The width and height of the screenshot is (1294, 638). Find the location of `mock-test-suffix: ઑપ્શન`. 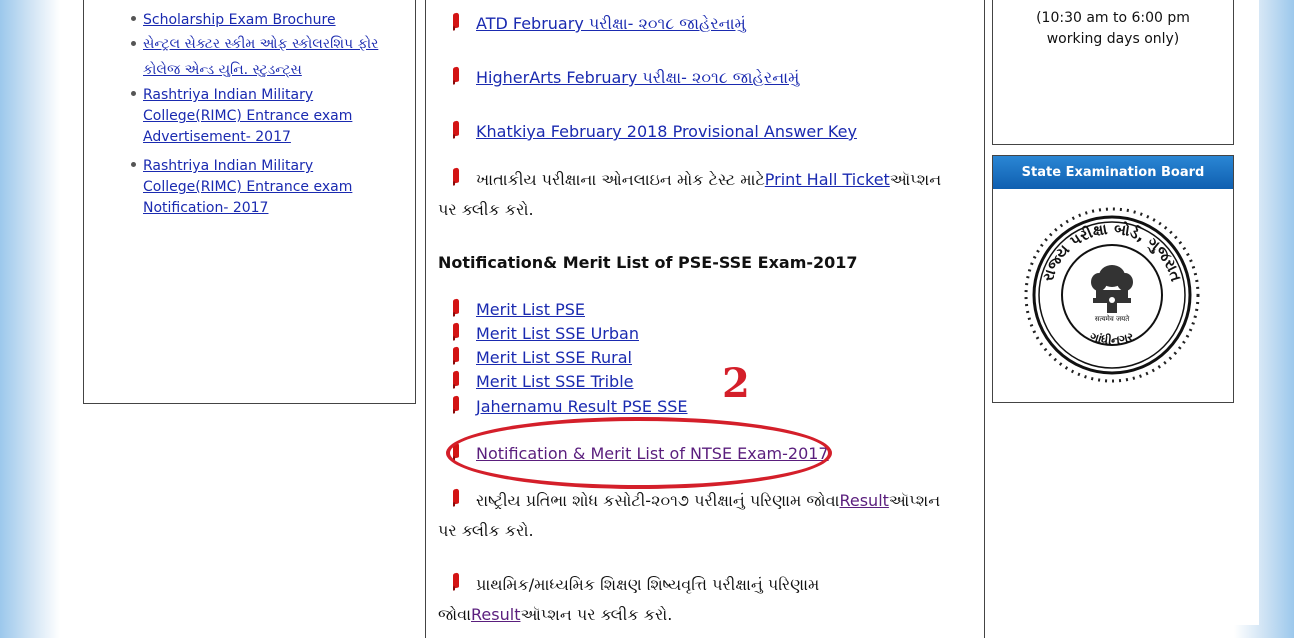

mock-test-suffix: ઑપ્શન is located at coordinates (915, 179).